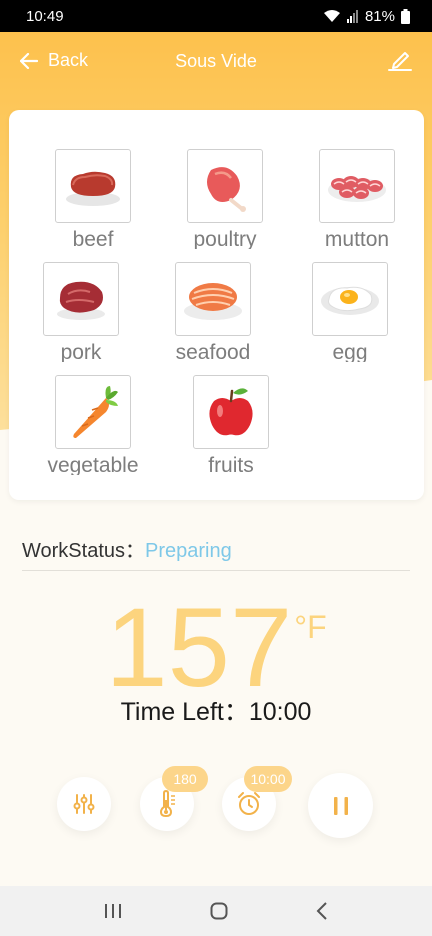 The width and height of the screenshot is (432, 936). I want to click on pause-button, so click(340, 805).